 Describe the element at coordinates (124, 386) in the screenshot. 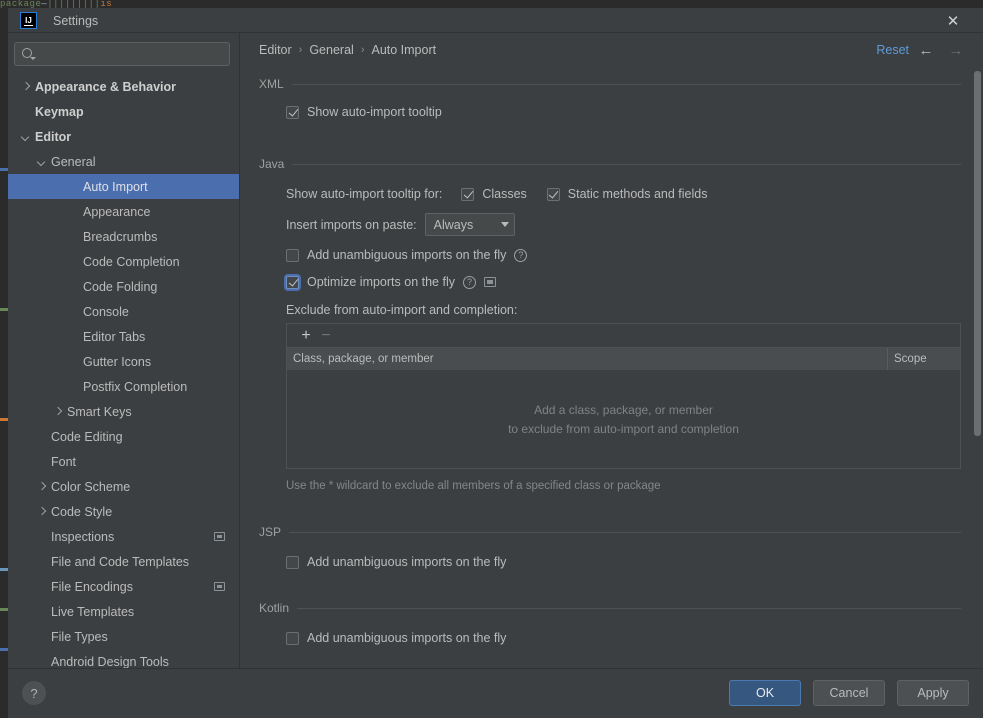

I see `sidebar-item-postfix-completion: Postfix Completion` at that location.